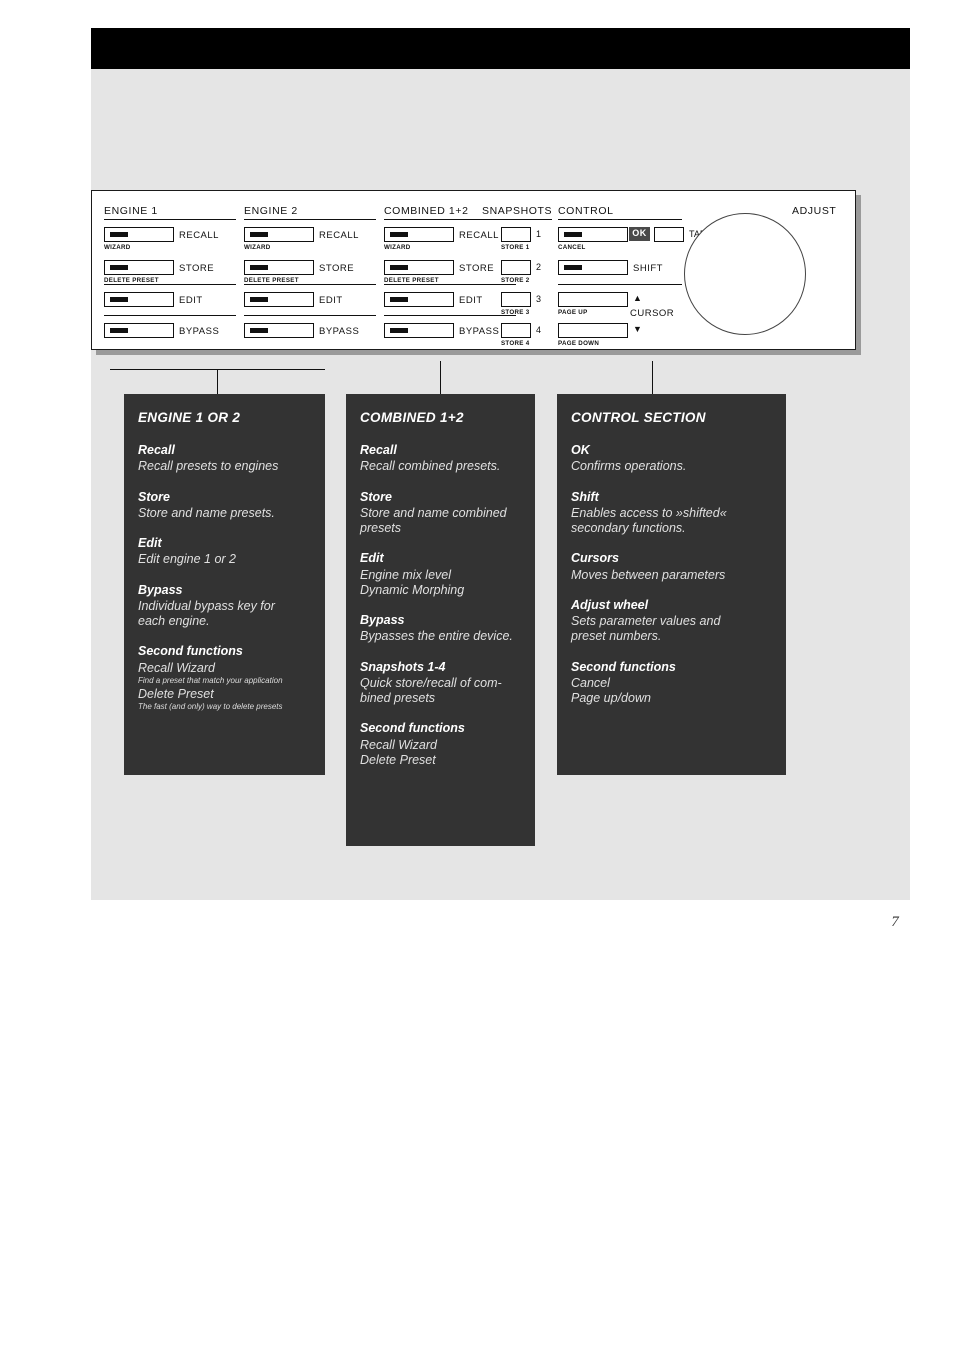 This screenshot has width=954, height=1351. Describe the element at coordinates (337, 268) in the screenshot. I see `key-label-engine2-store: STORE` at that location.